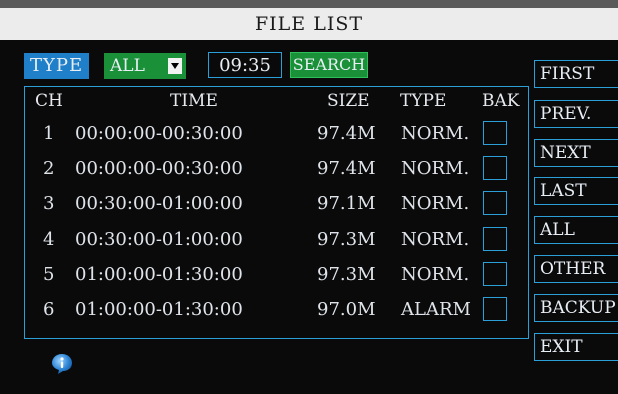 This screenshot has height=394, width=618. What do you see at coordinates (49, 101) in the screenshot?
I see `column-header-ch: CH` at bounding box center [49, 101].